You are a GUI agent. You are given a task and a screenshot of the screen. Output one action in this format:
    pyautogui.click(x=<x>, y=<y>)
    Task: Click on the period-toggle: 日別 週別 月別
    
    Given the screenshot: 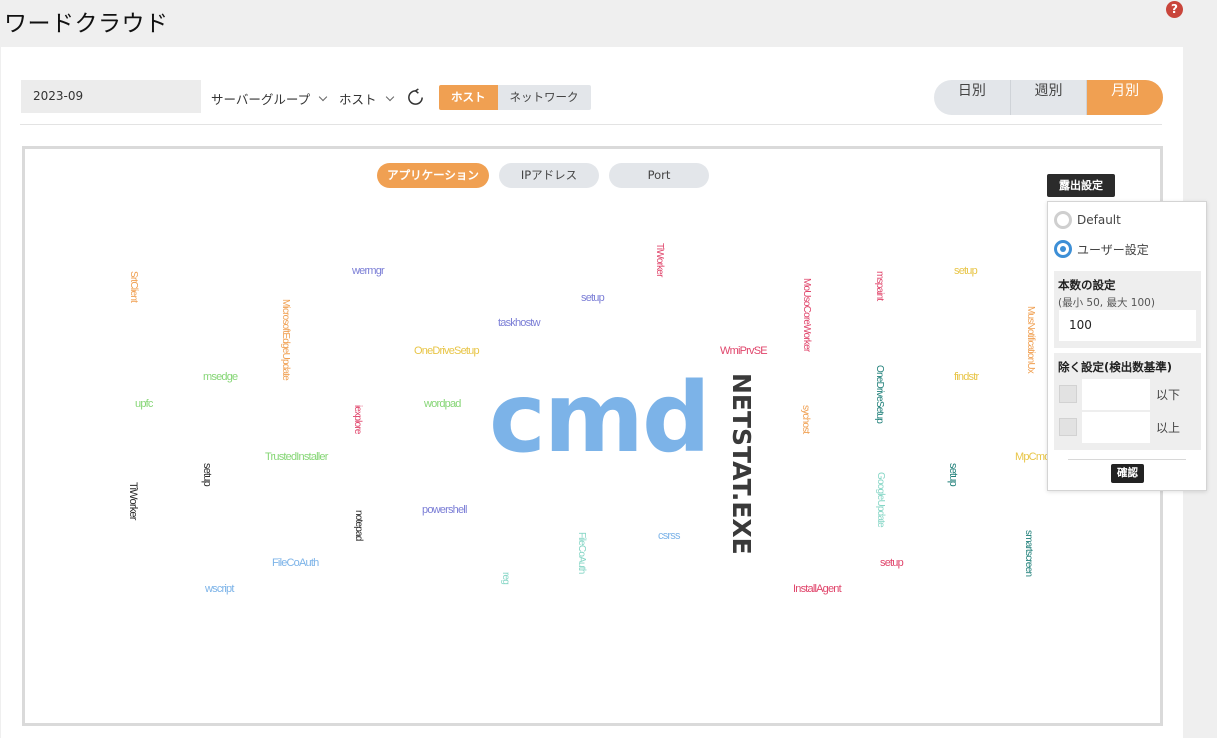 What is the action you would take?
    pyautogui.click(x=1048, y=97)
    